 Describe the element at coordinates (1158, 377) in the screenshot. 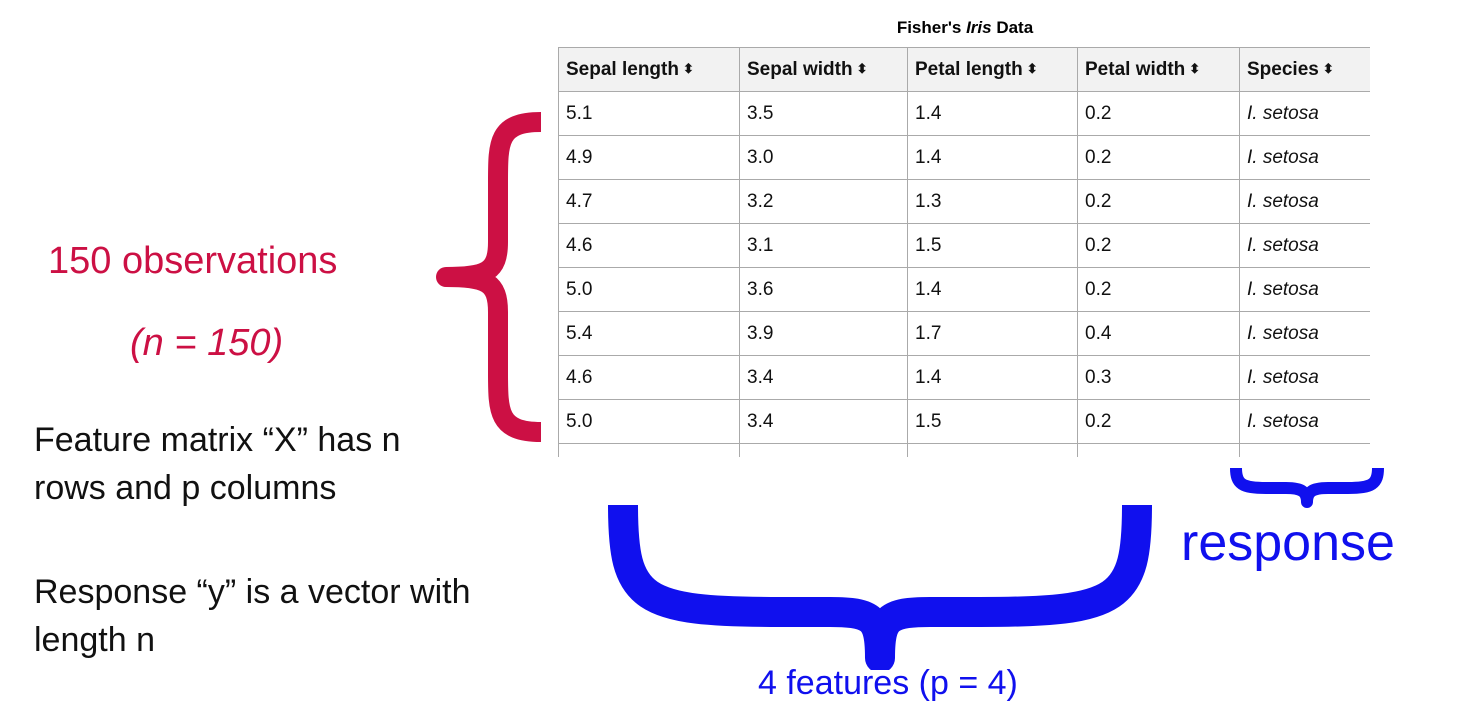

I see `table-cell-petal-width: 0.3` at that location.